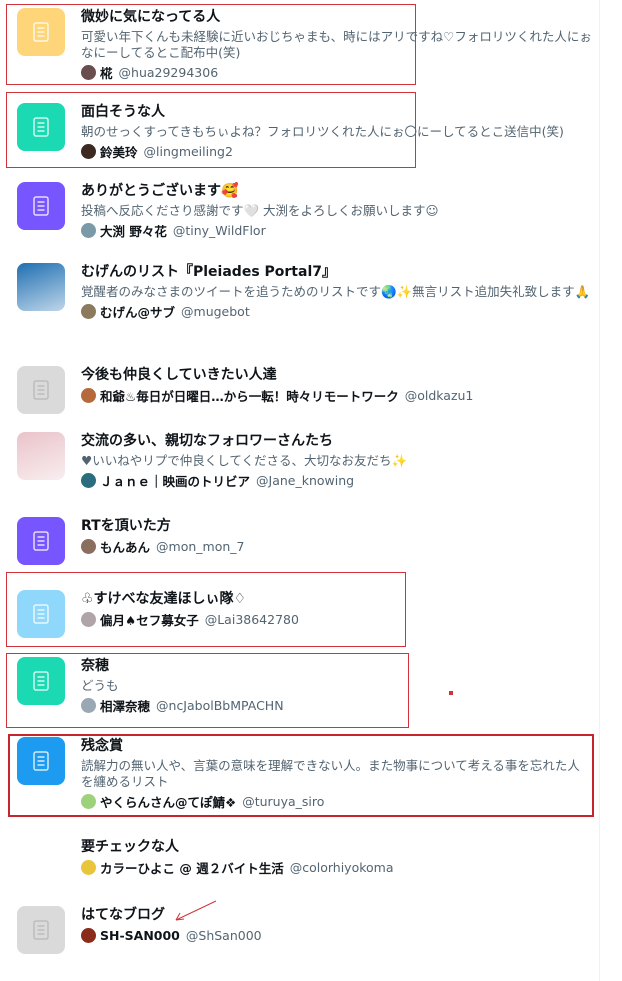 The height and width of the screenshot is (981, 622). I want to click on list-title: むげんのリスト『Pleiades Portal7』, so click(336, 272).